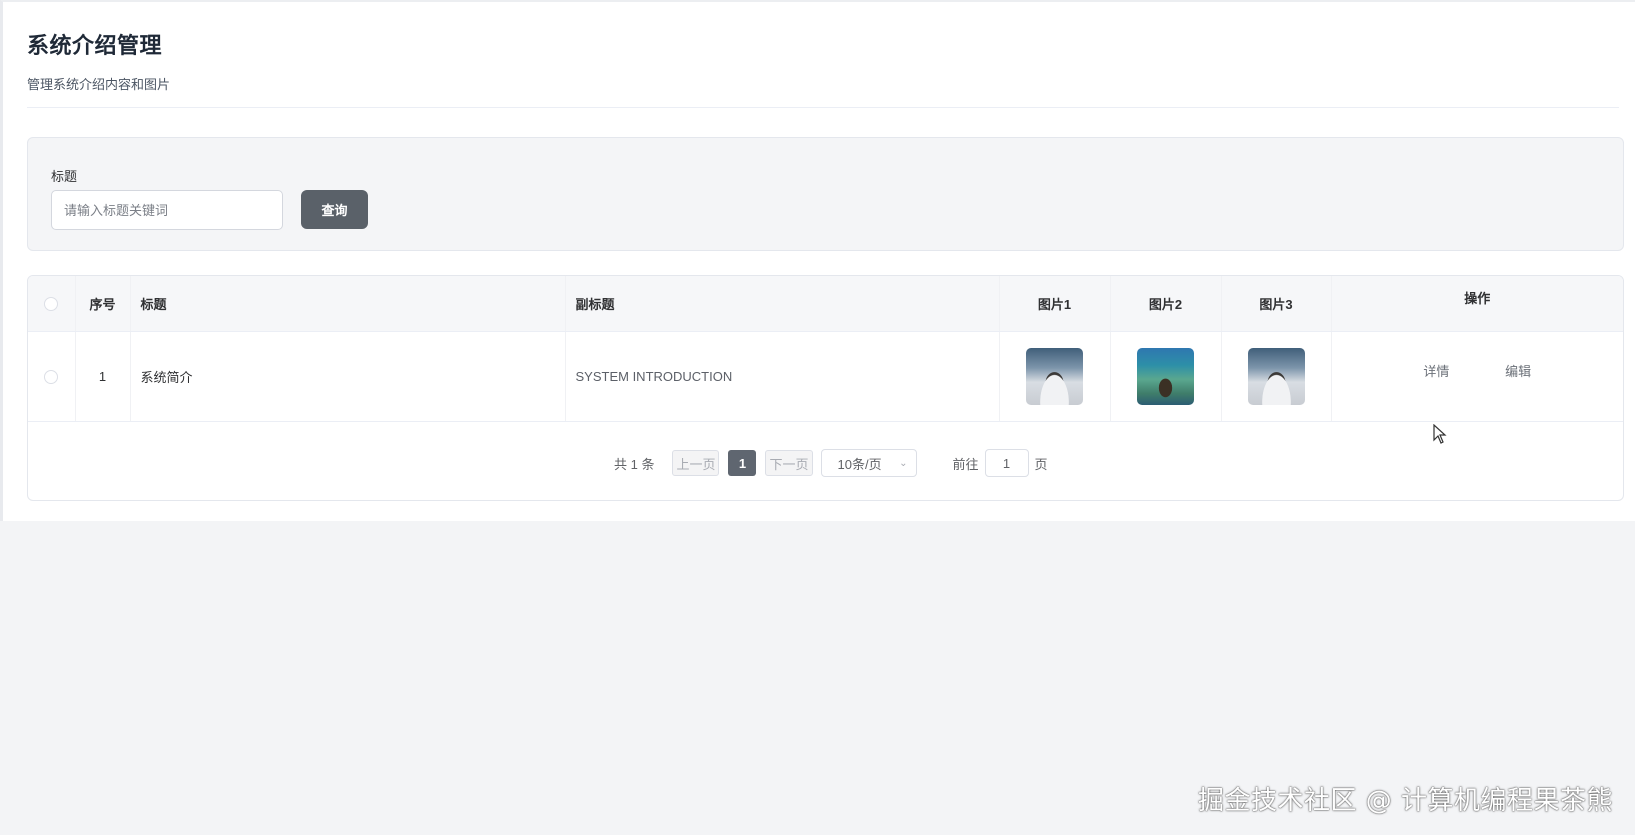 The image size is (1635, 835). I want to click on table-row: 1 系统简介 SYSTEM INTRODUCTION 详情 编辑, so click(825, 376).